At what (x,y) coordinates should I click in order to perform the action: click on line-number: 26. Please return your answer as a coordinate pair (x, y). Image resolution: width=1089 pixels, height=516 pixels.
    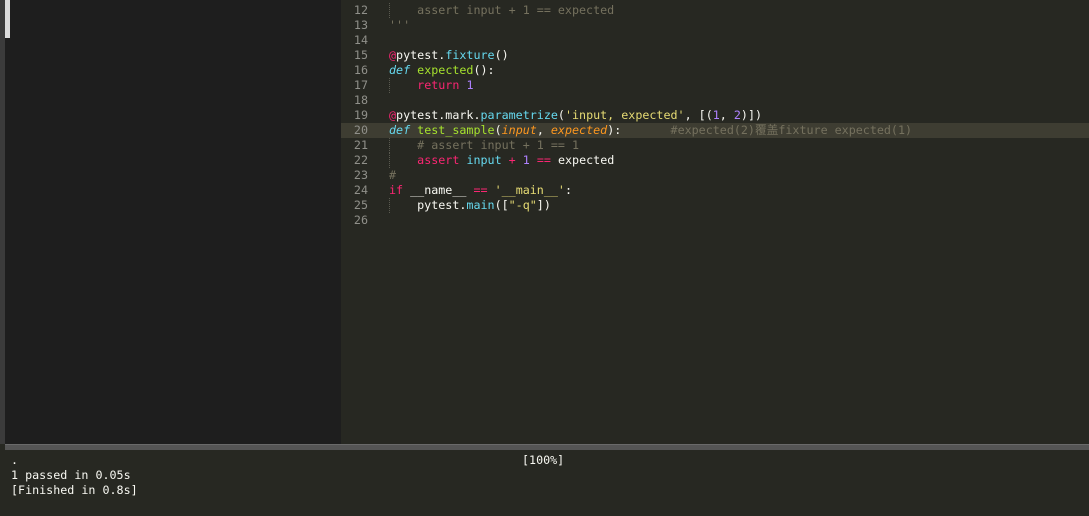
    Looking at the image, I should click on (360, 220).